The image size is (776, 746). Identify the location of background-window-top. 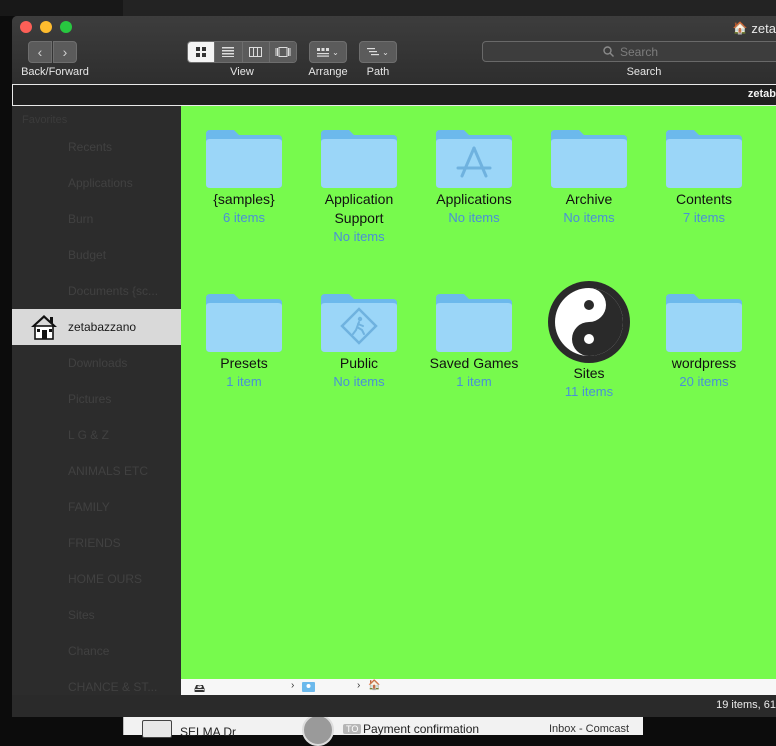
(388, 8).